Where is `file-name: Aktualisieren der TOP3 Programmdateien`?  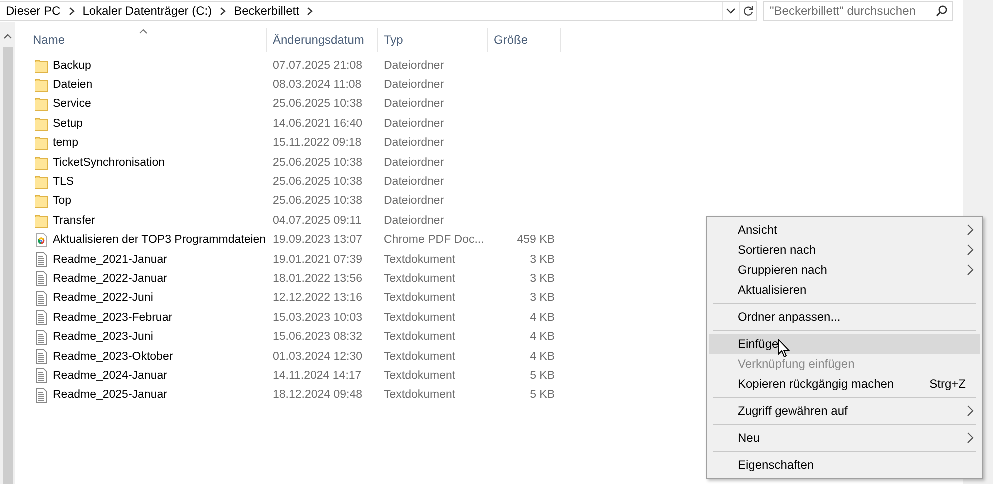 file-name: Aktualisieren der TOP3 Programmdateien is located at coordinates (159, 240).